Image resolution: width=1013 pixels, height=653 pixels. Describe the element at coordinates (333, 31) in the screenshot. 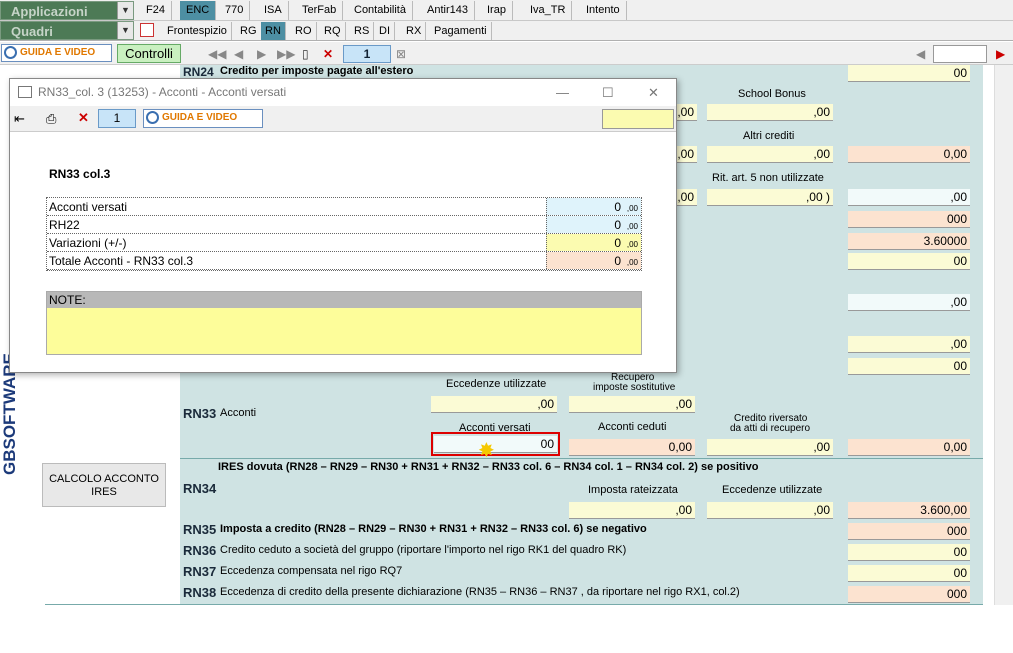

I see `subtab-rq: RQ` at that location.